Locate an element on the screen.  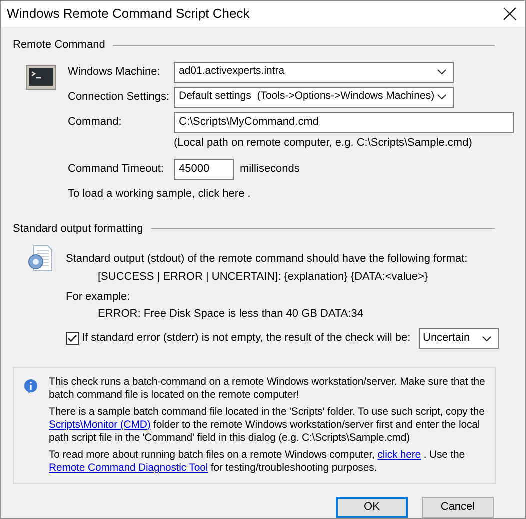
field-hint: (Local path on remote computer, e.g. C:\Scripts\Sample.cmd) is located at coordinates (324, 143).